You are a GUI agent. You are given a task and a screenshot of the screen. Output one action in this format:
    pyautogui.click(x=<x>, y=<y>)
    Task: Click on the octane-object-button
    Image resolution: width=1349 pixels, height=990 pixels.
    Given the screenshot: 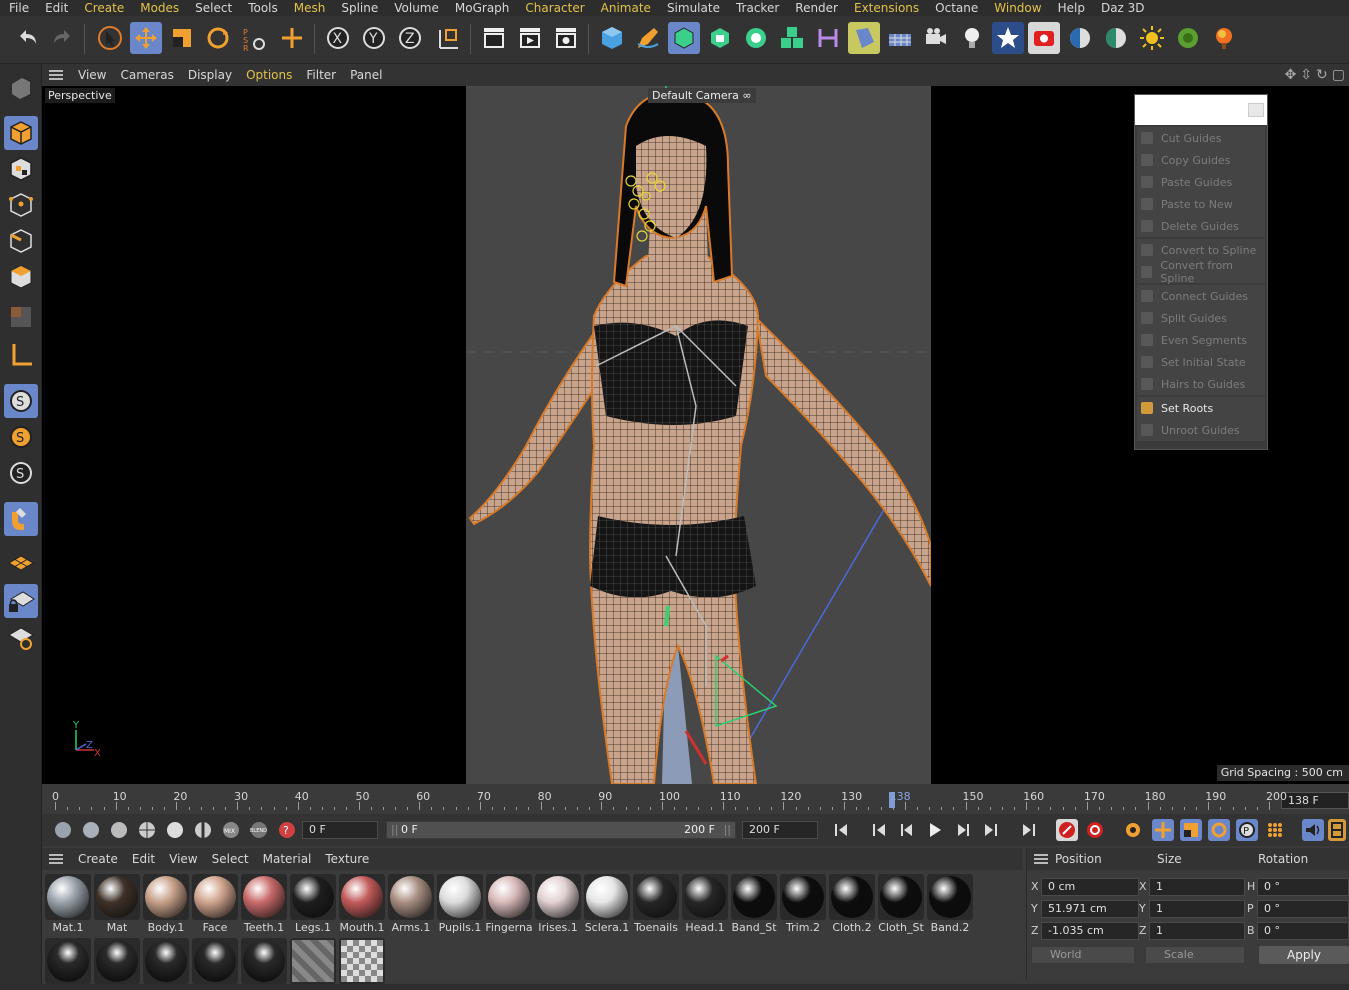 What is the action you would take?
    pyautogui.click(x=1116, y=38)
    